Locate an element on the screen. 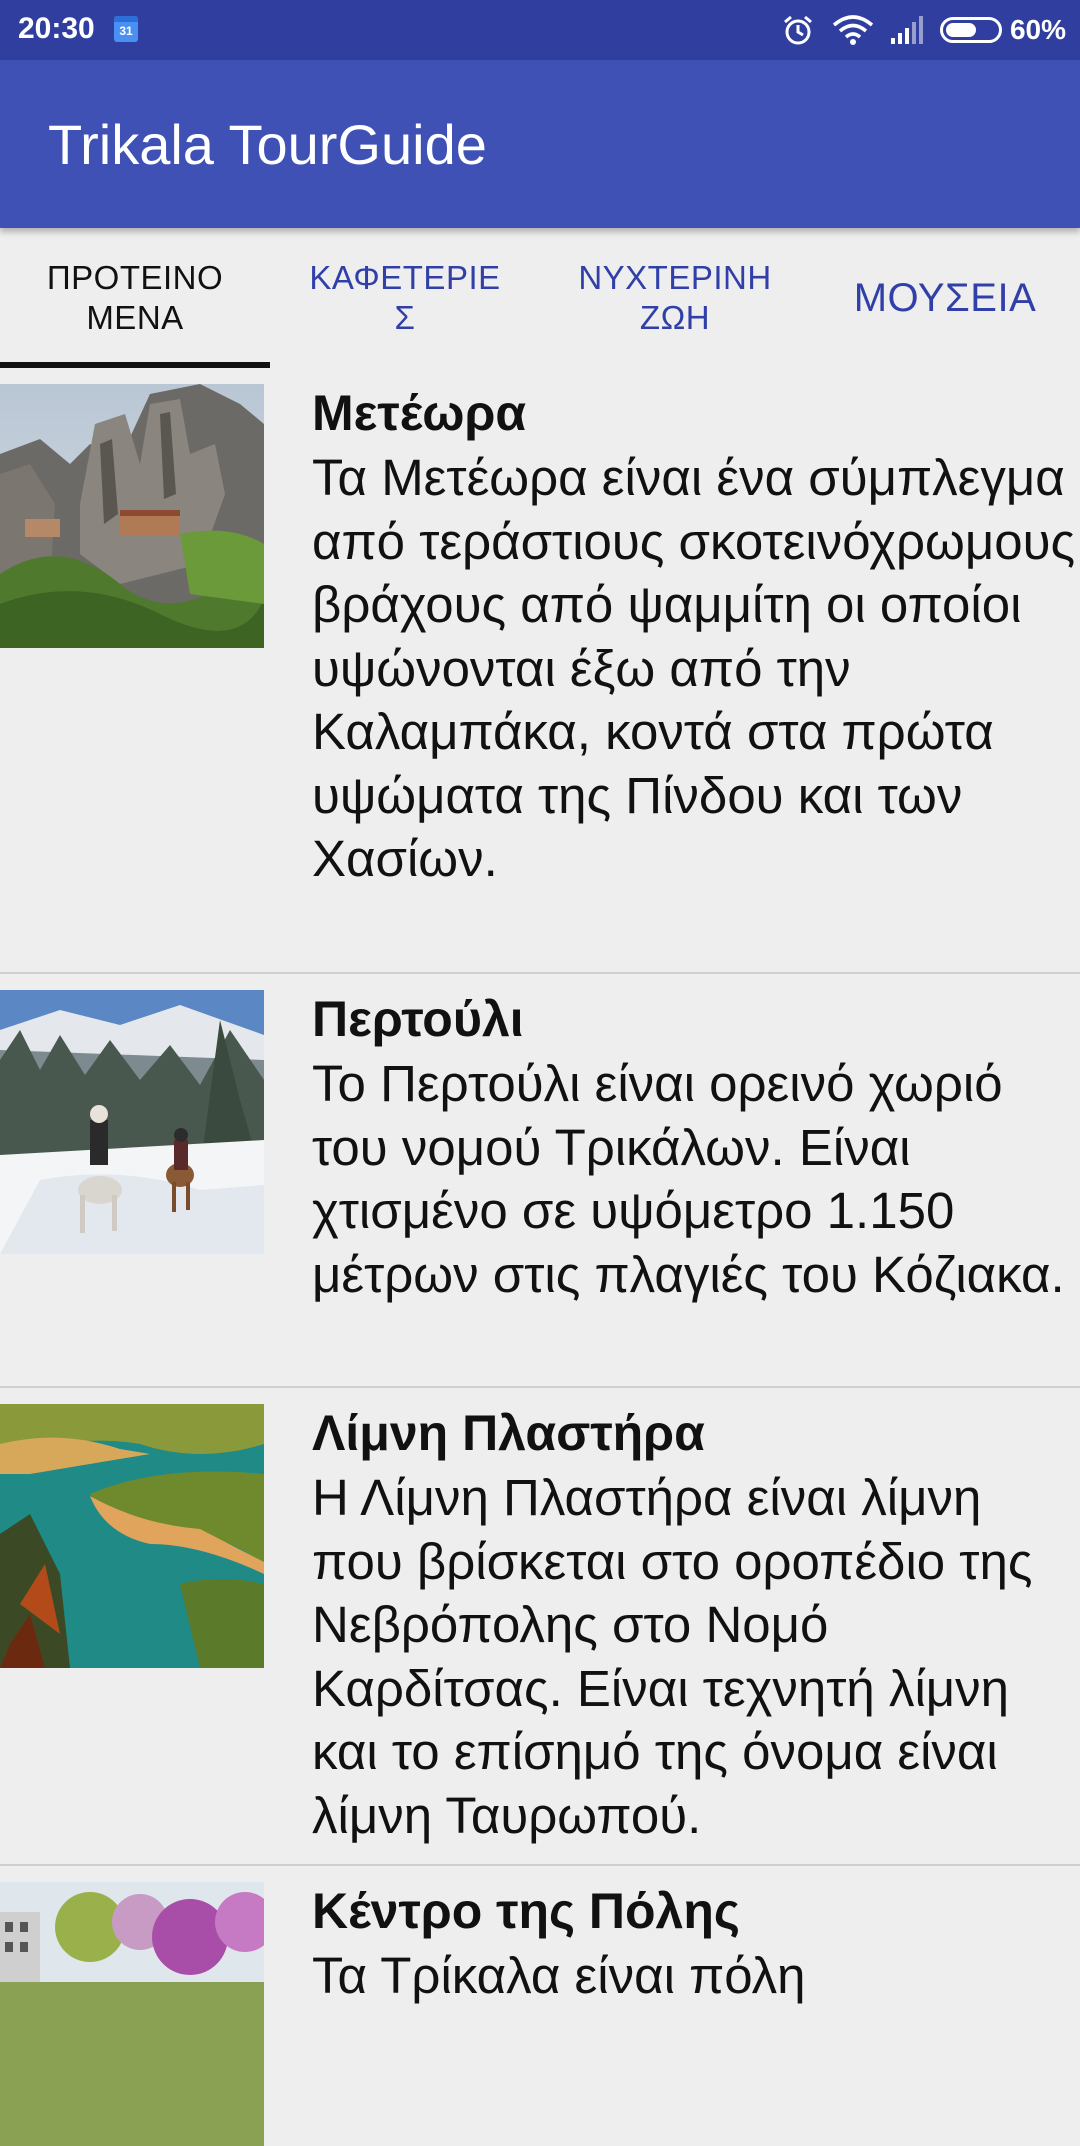 The image size is (1080, 2146). item-title: Μετέωρα is located at coordinates (419, 413).